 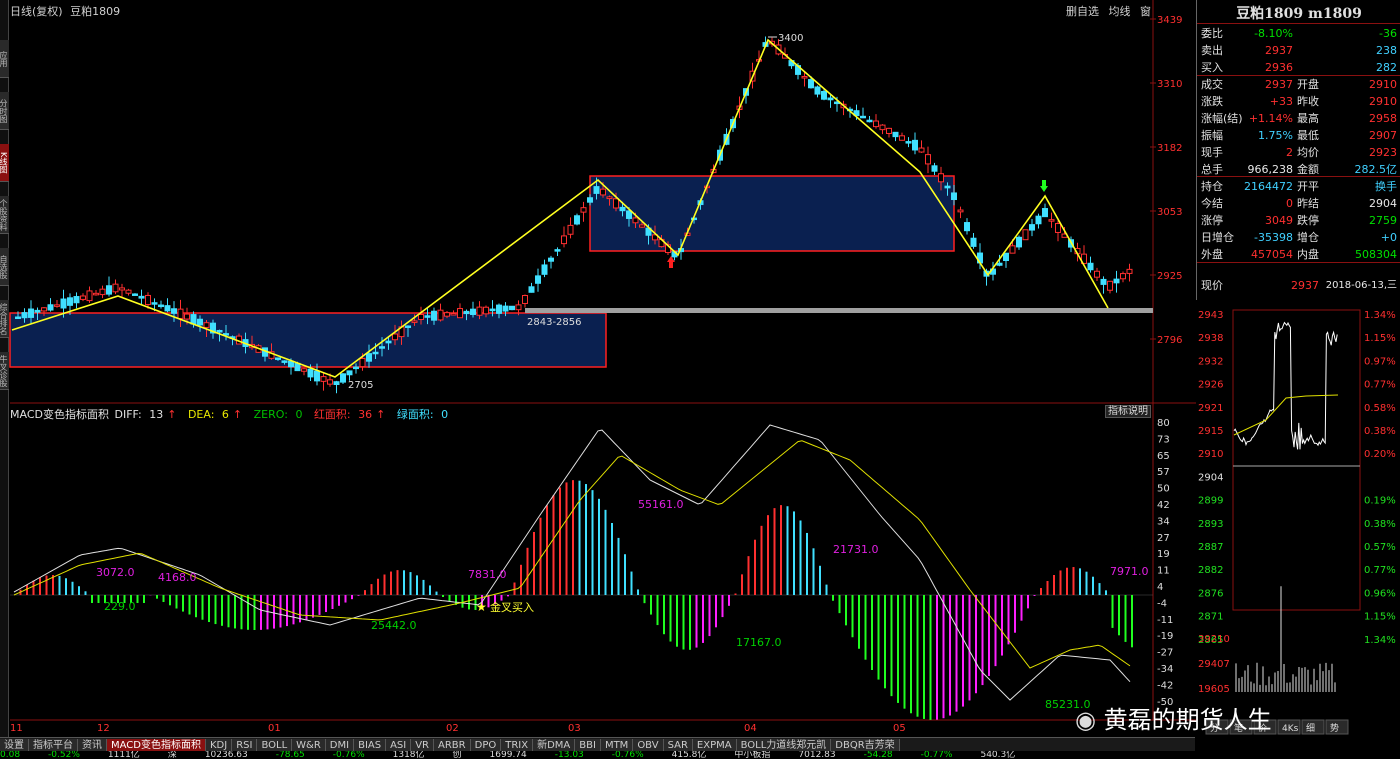 What do you see at coordinates (865, 745) in the screenshot?
I see `indicator-tab: DBQR吉芳荣` at bounding box center [865, 745].